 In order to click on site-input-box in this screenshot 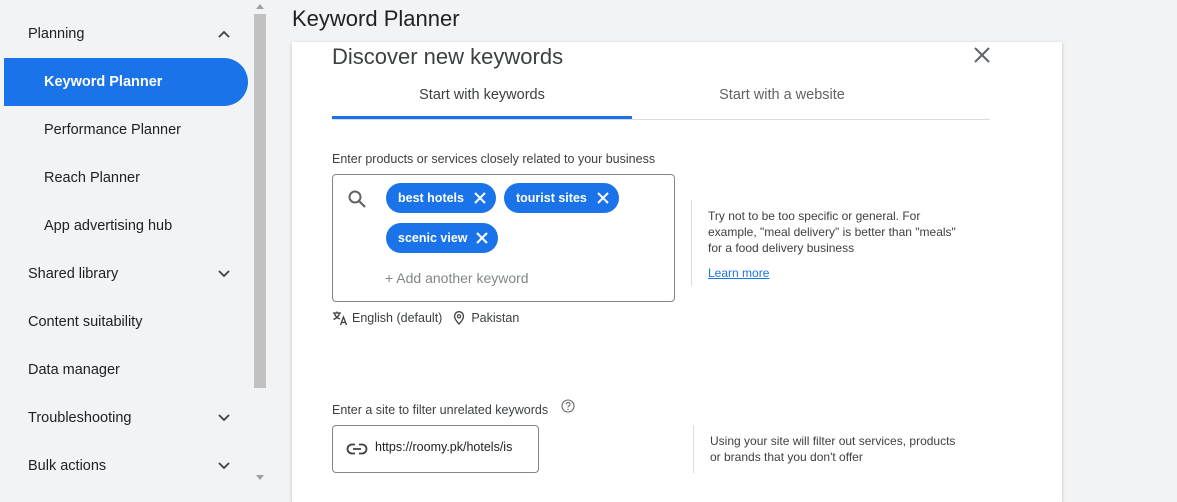, I will do `click(435, 449)`.